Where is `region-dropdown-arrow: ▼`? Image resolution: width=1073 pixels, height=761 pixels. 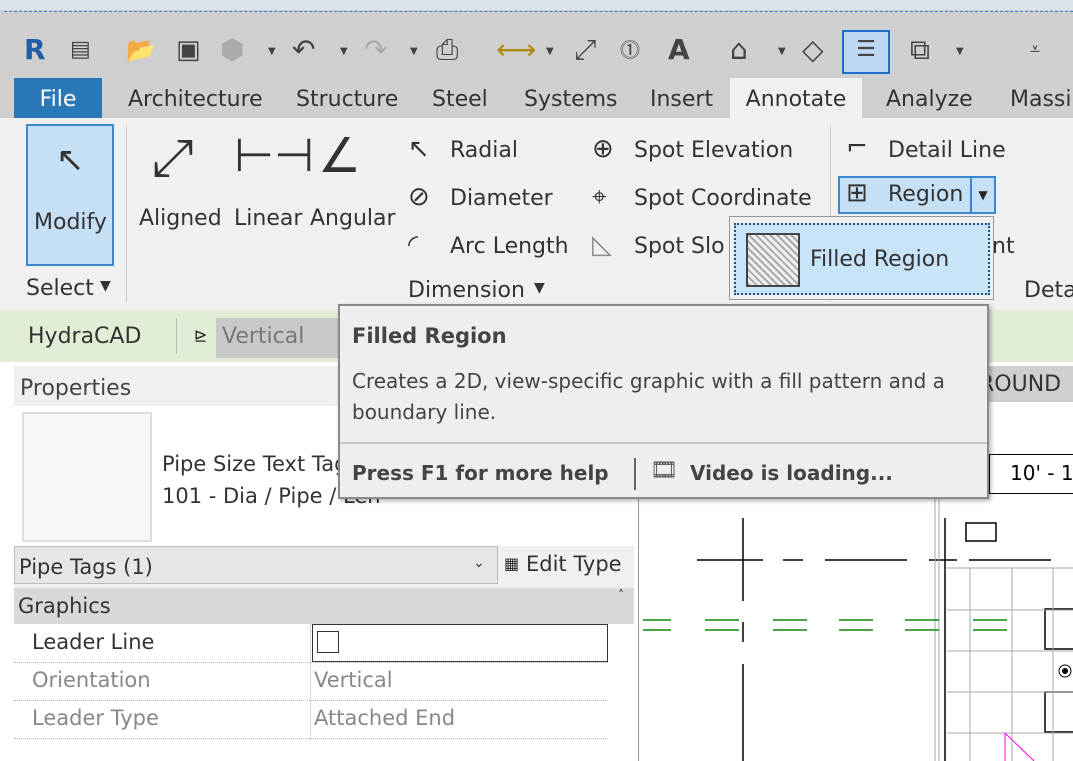
region-dropdown-arrow: ▼ is located at coordinates (982, 195).